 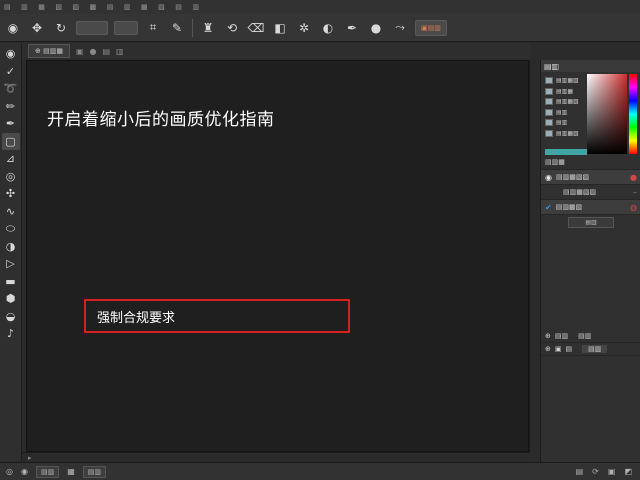 I want to click on layer-row: ▤▥▦▧▨ –, so click(x=590, y=192).